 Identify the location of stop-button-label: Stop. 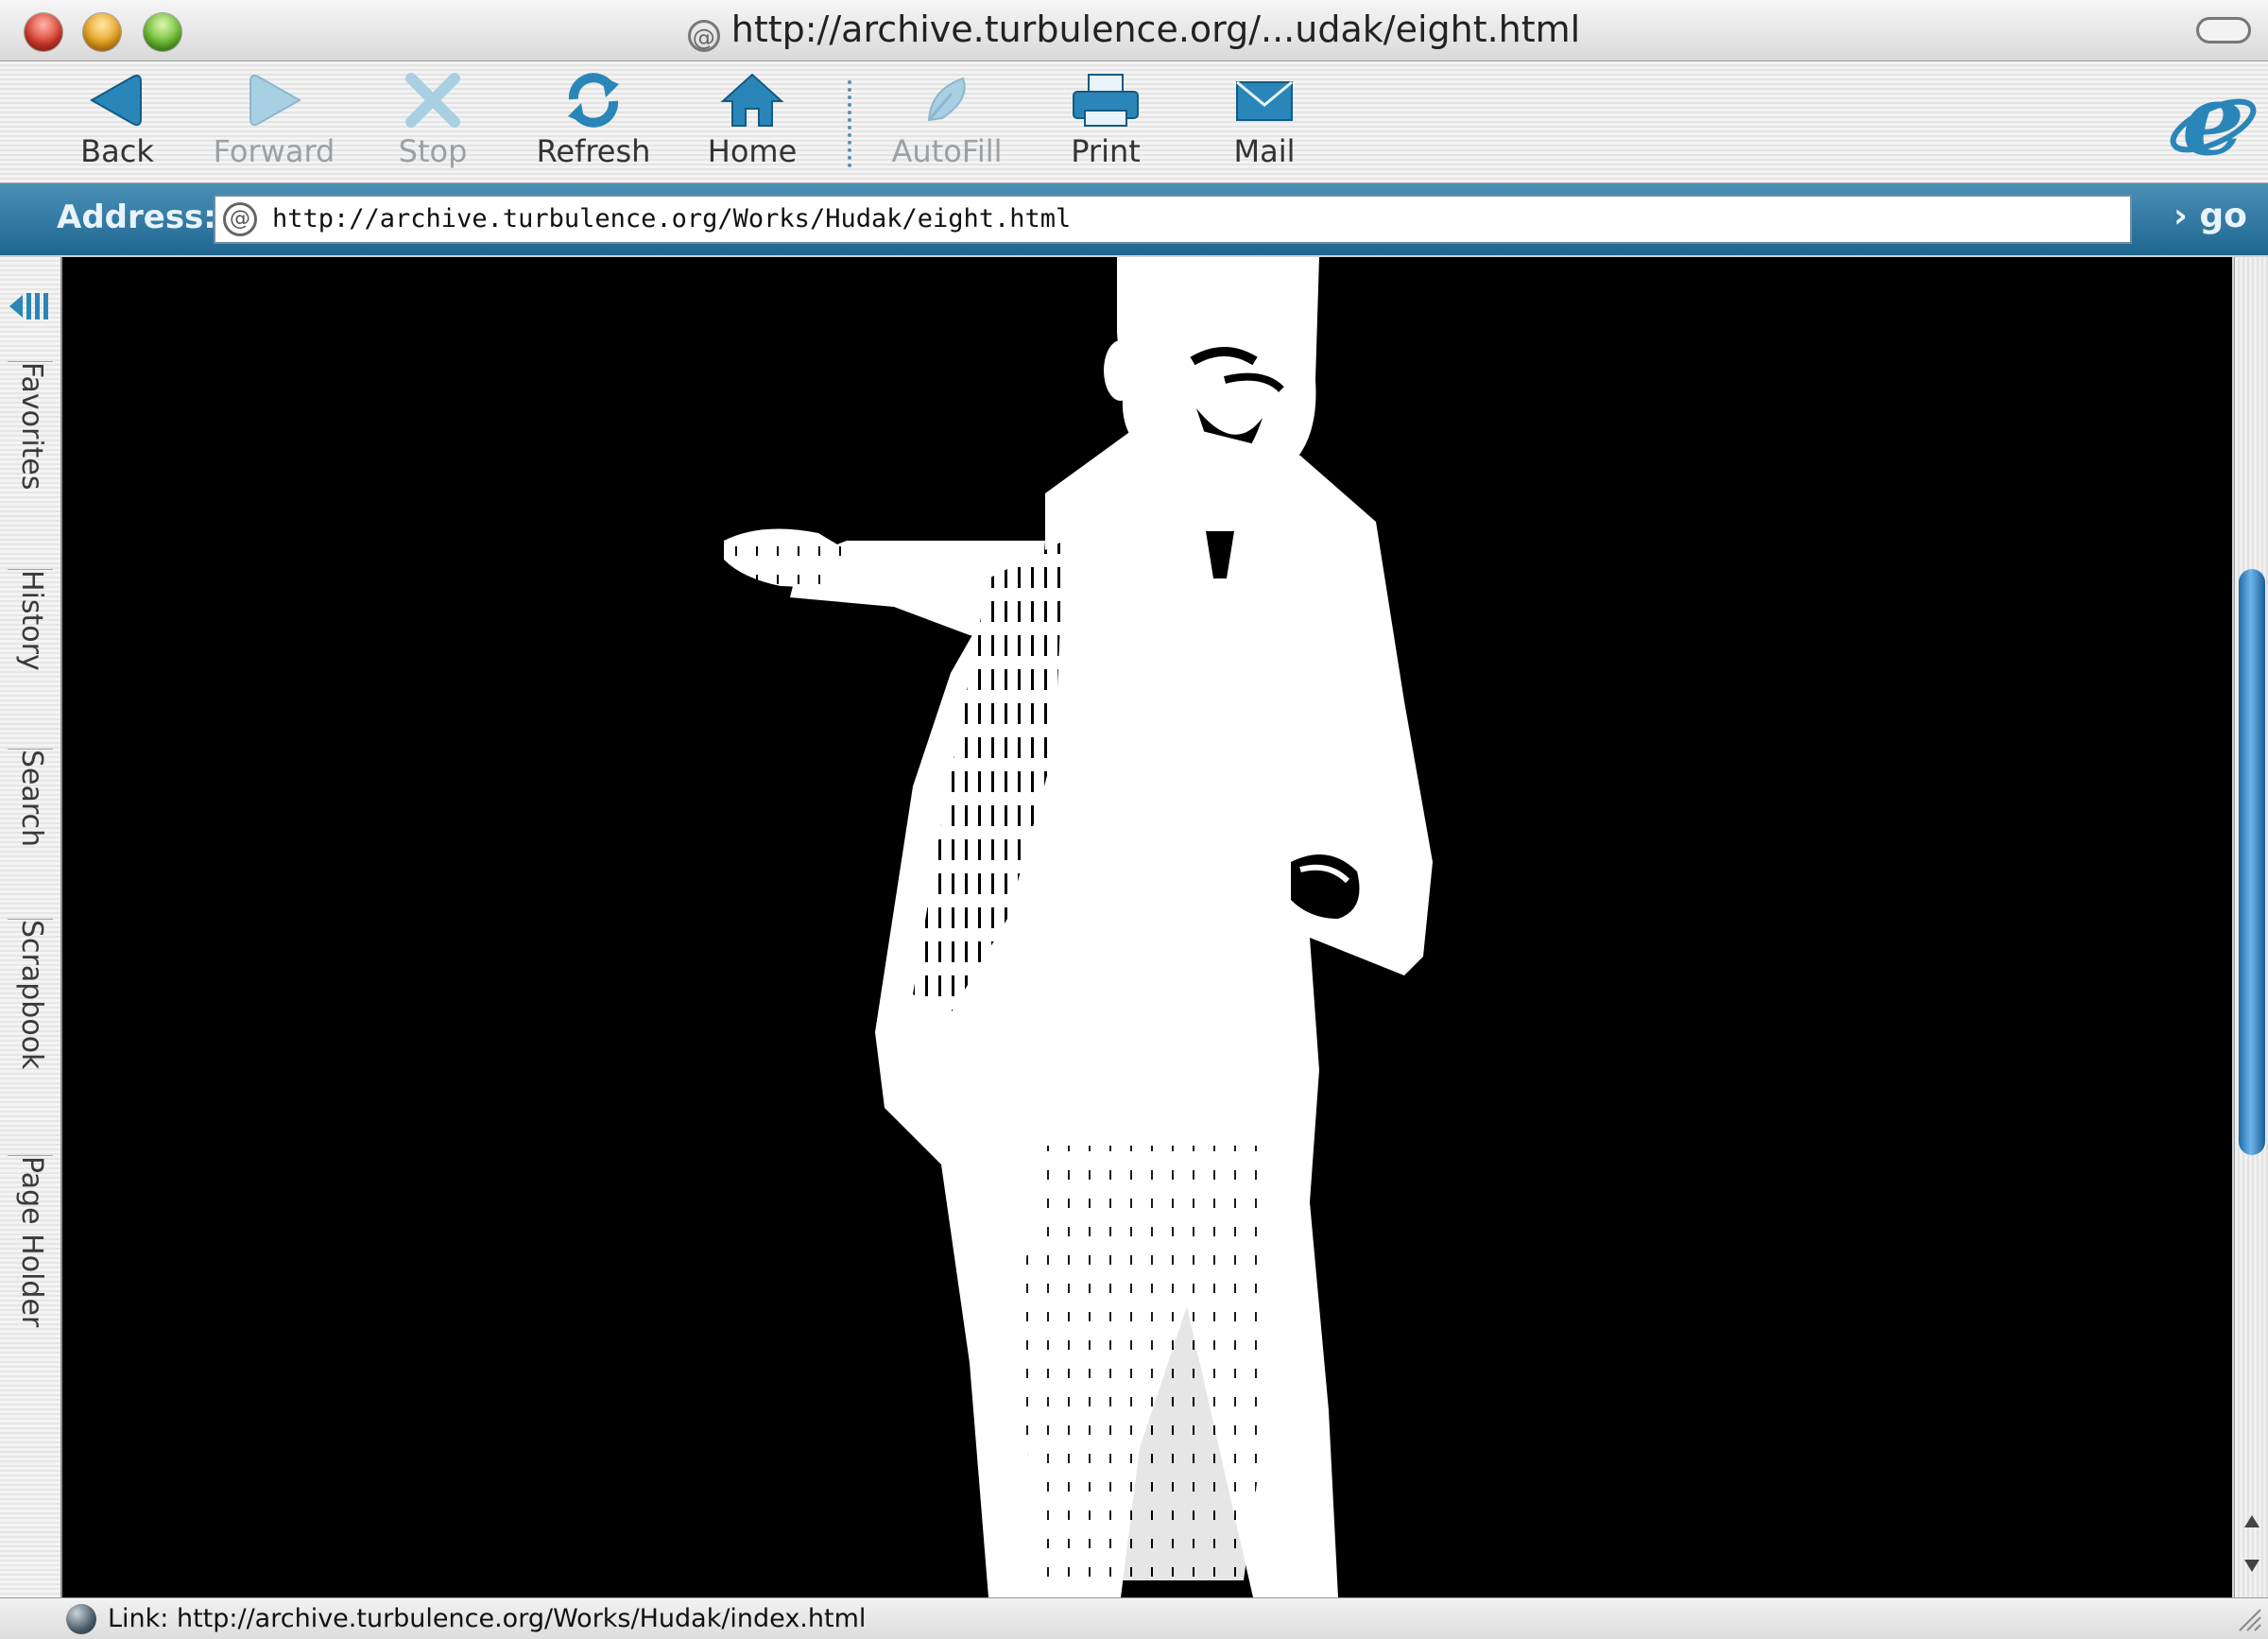
(433, 151).